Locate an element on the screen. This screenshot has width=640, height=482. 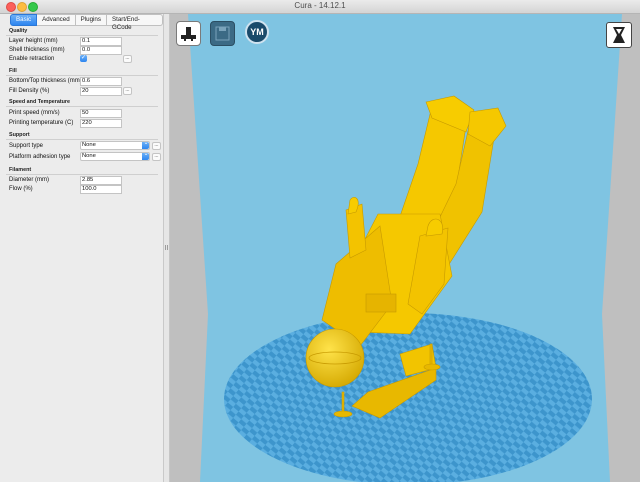
tab-start-end-gcode: Start/End-GCode is located at coordinates (134, 22).